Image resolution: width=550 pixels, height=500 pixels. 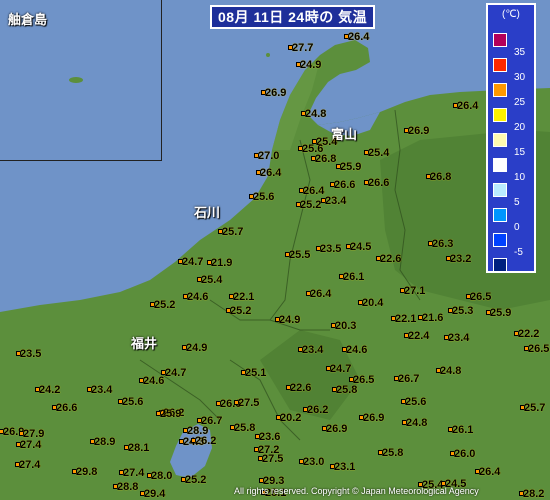 I want to click on legend-label: 20, so click(x=520, y=127).